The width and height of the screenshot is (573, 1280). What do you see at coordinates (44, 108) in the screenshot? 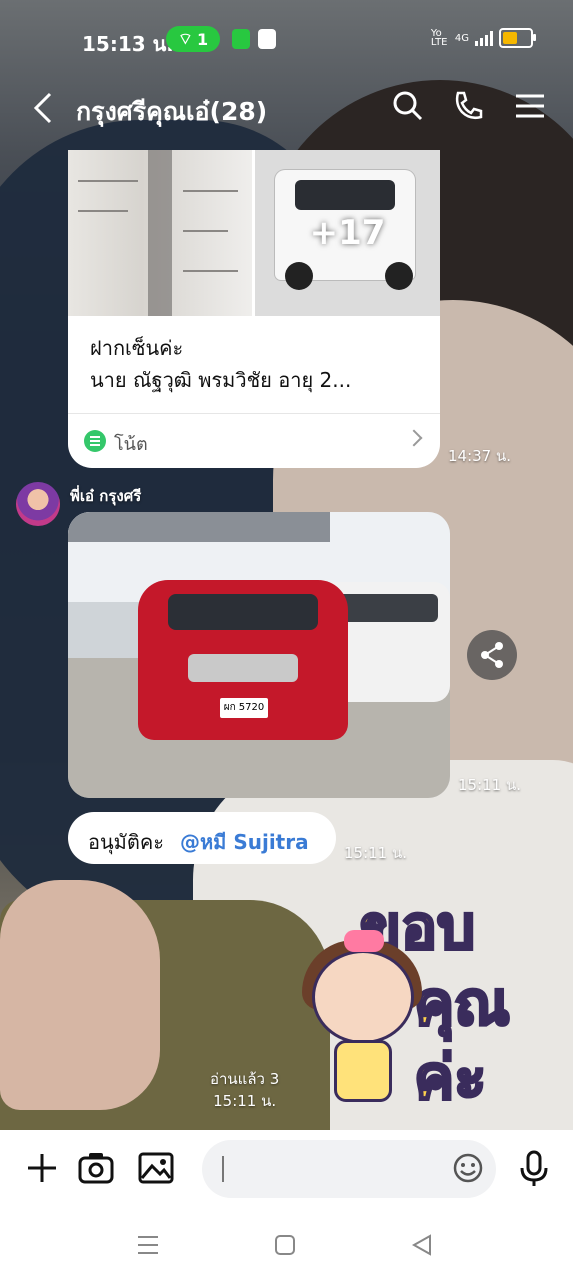
I see `back-arrow-icon` at bounding box center [44, 108].